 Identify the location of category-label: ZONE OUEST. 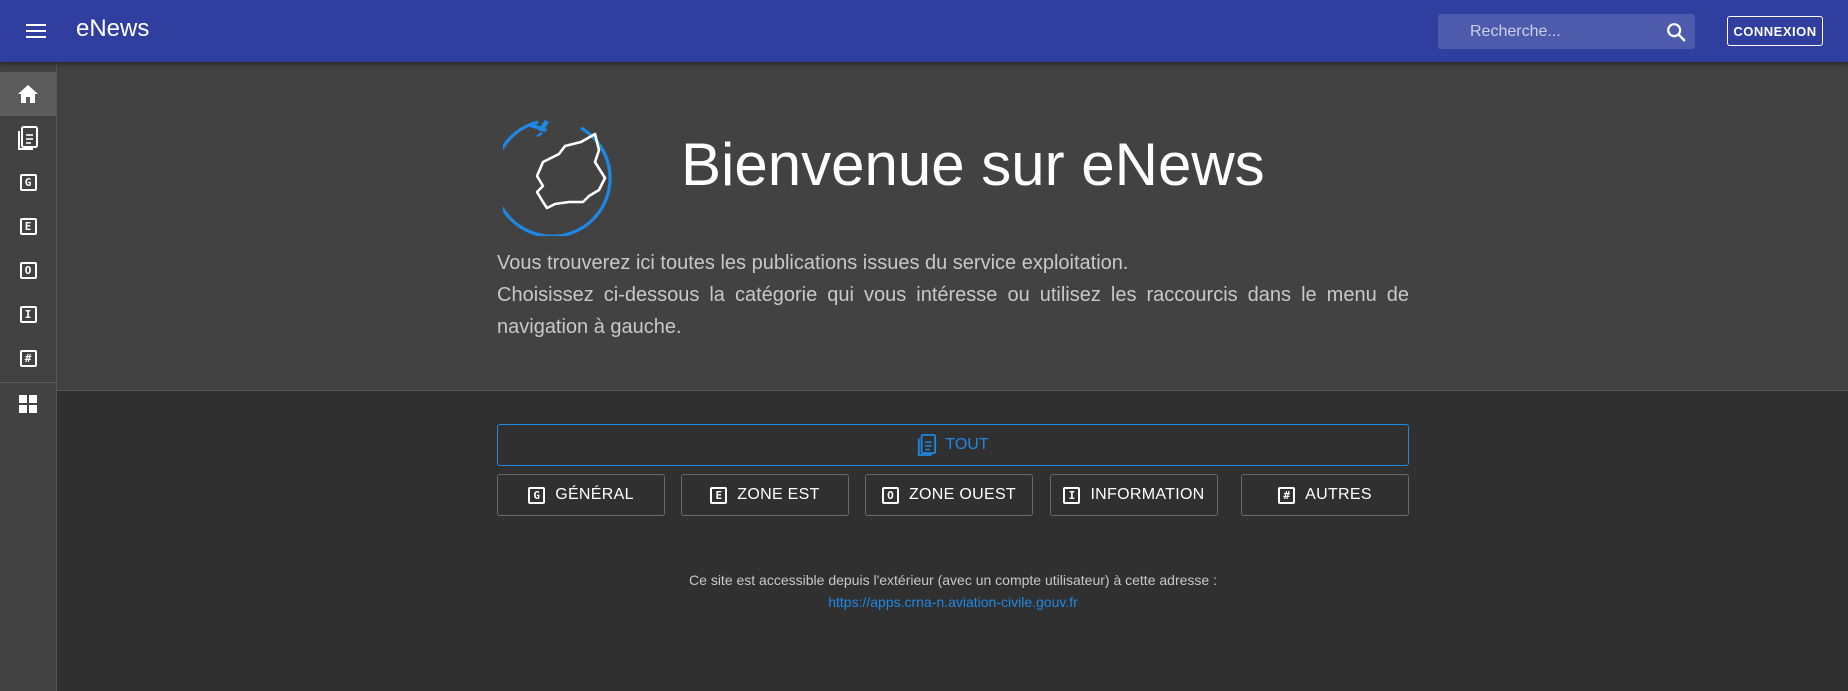
(962, 494).